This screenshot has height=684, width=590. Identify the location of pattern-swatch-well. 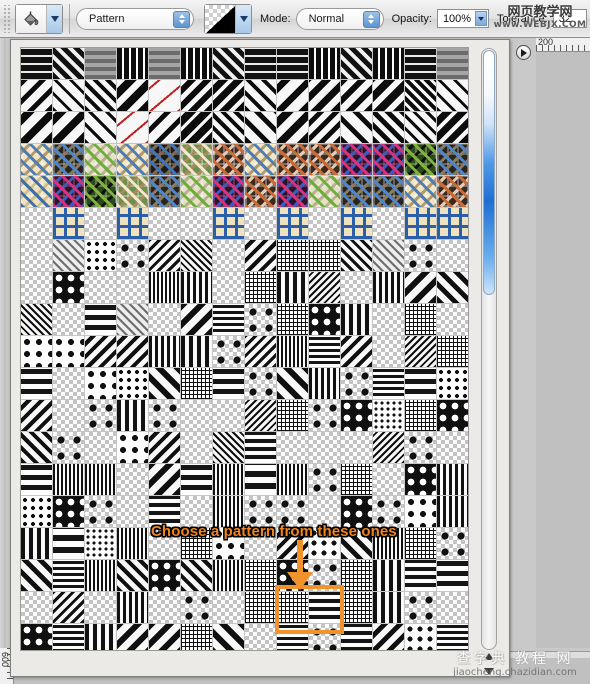
(228, 18).